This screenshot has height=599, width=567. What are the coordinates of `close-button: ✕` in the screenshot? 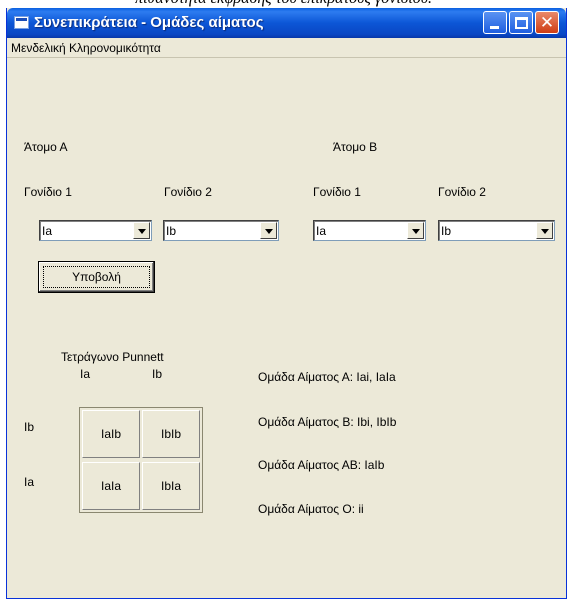 It's located at (547, 22).